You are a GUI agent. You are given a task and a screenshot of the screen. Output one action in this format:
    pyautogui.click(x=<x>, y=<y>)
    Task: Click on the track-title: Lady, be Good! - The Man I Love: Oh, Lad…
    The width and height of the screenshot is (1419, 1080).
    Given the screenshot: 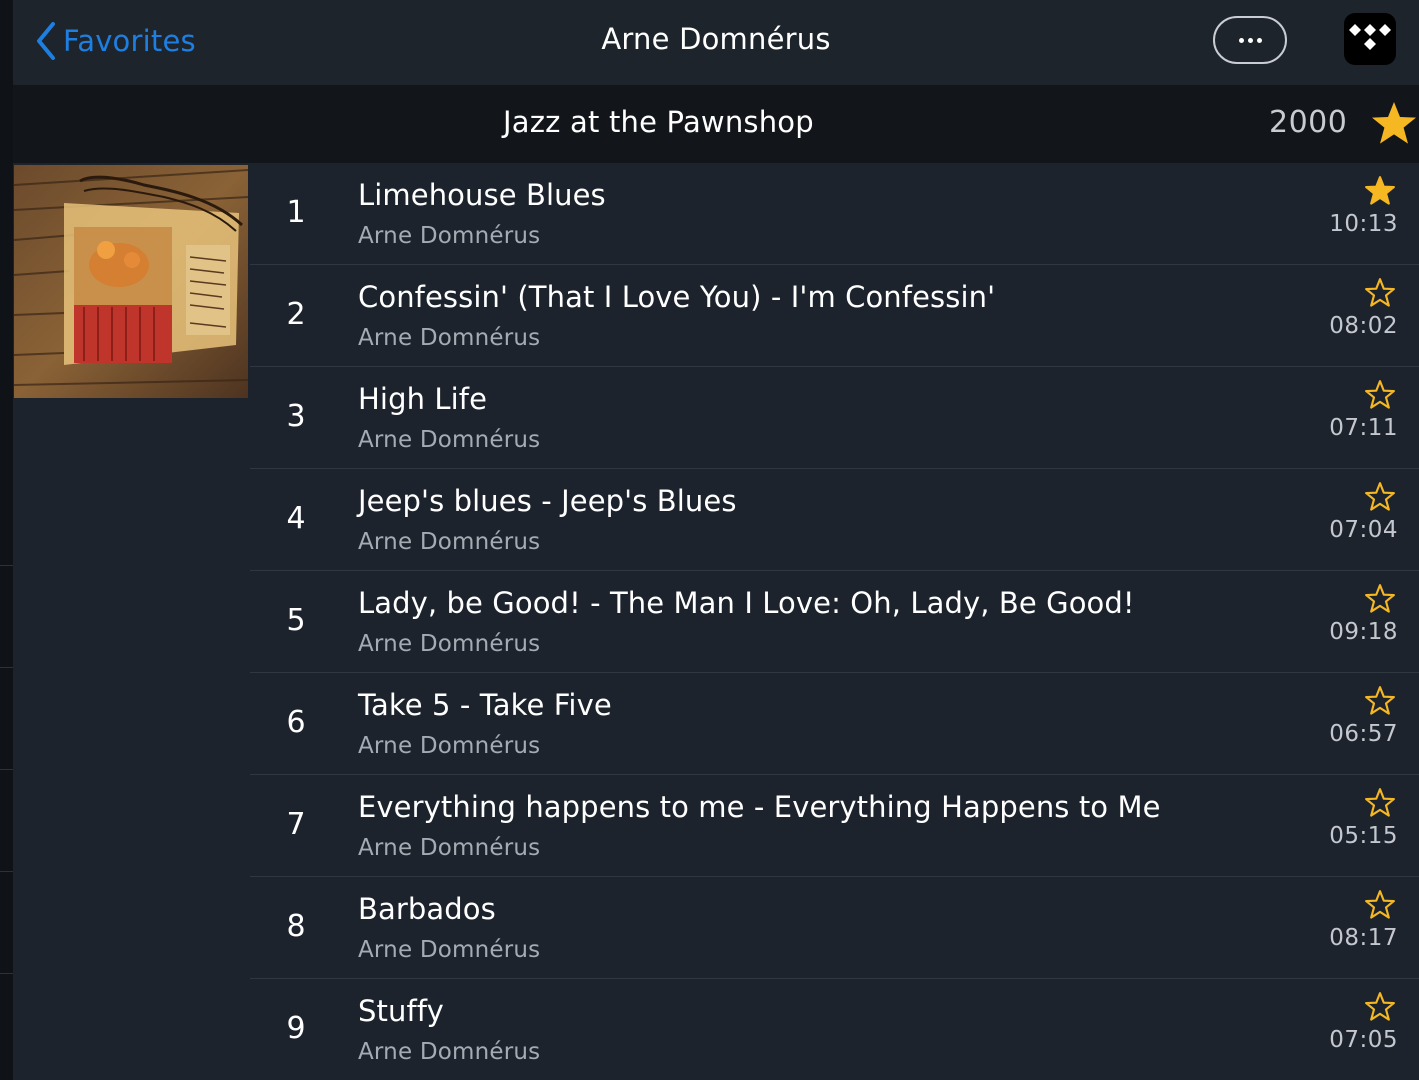 What is the action you would take?
    pyautogui.click(x=746, y=603)
    